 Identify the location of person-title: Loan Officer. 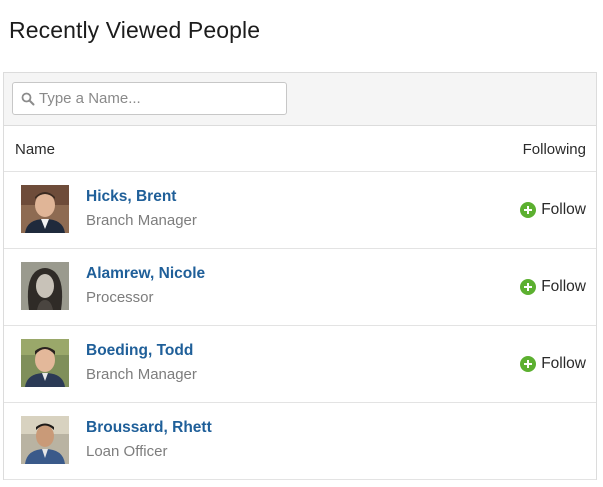
(127, 451).